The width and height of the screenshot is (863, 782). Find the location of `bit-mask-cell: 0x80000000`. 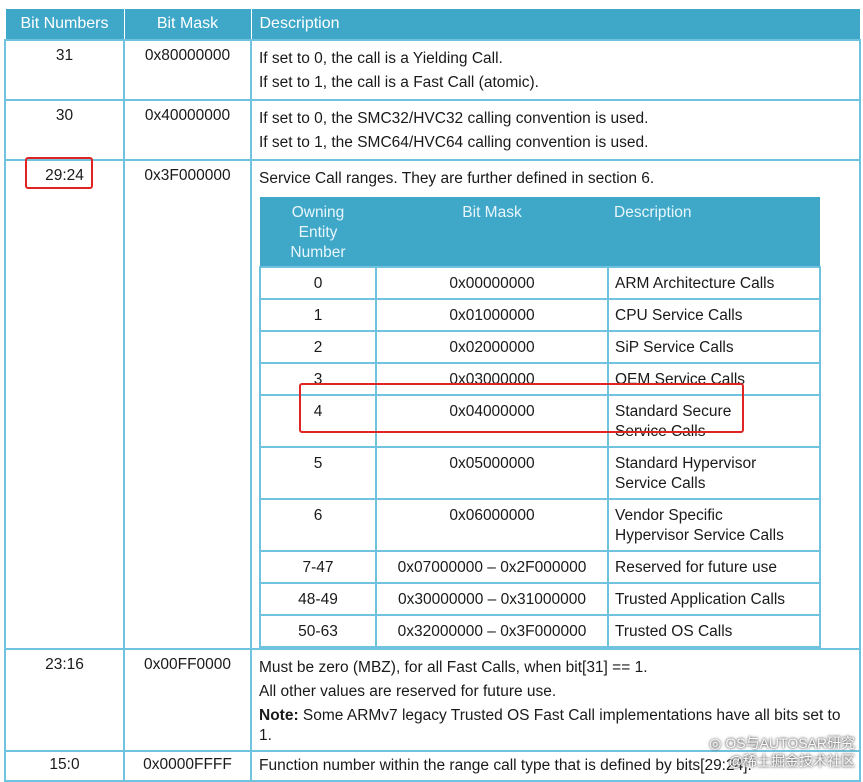

bit-mask-cell: 0x80000000 is located at coordinates (187, 70).